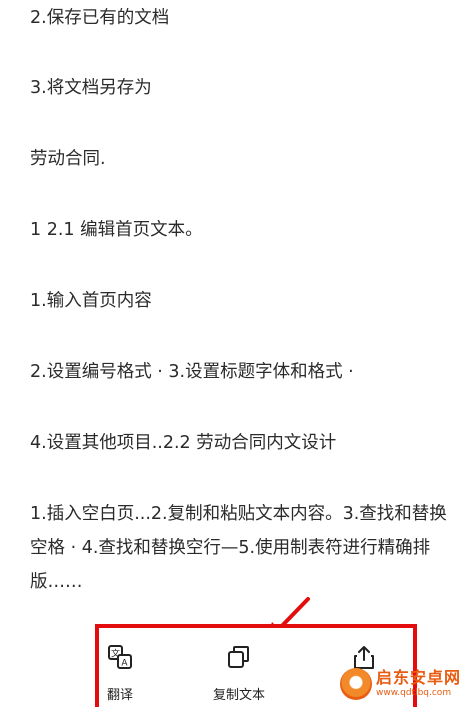 This screenshot has width=470, height=707. Describe the element at coordinates (414, 693) in the screenshot. I see `watermark-url: www.qdtlbq.com` at that location.